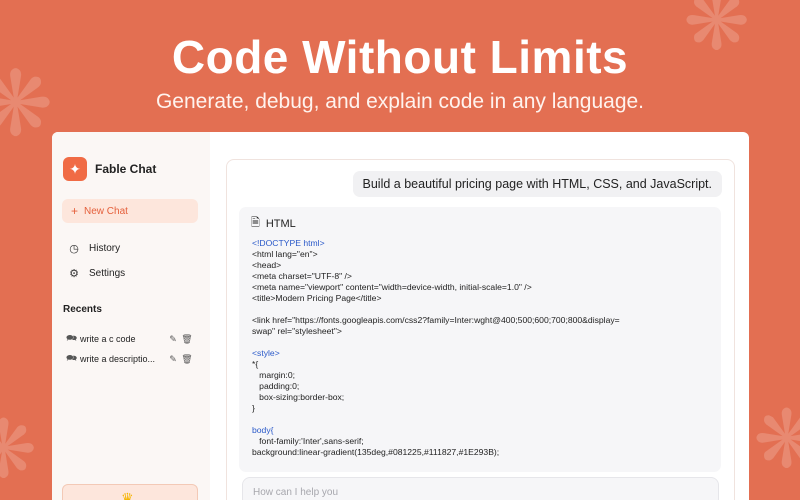 The image size is (800, 500). I want to click on code-block-header: 🗎 HTML, so click(273, 223).